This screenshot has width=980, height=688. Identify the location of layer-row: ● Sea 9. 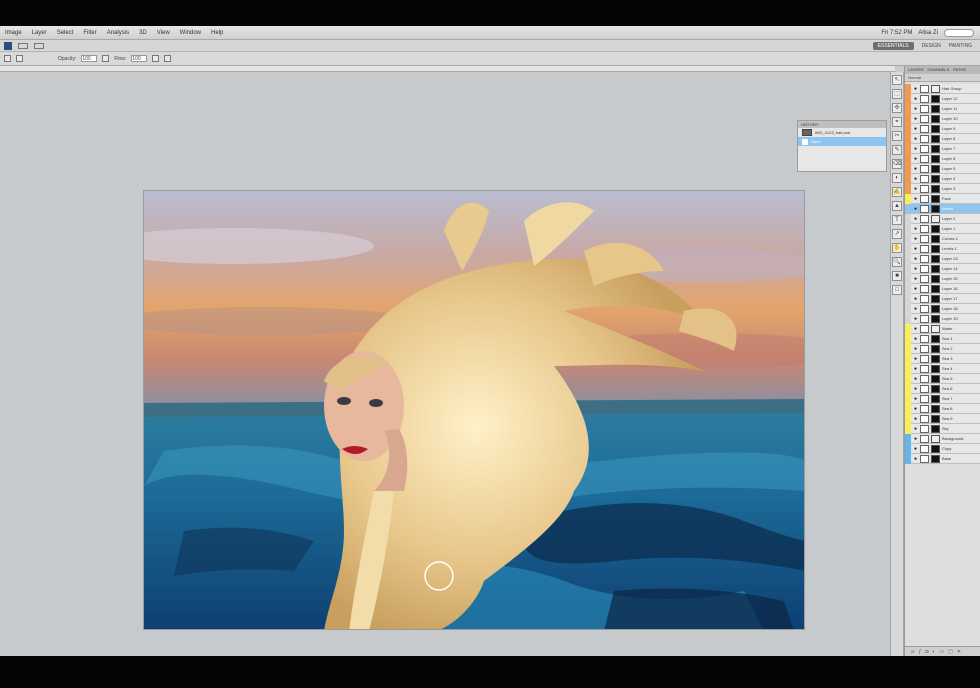
(942, 418).